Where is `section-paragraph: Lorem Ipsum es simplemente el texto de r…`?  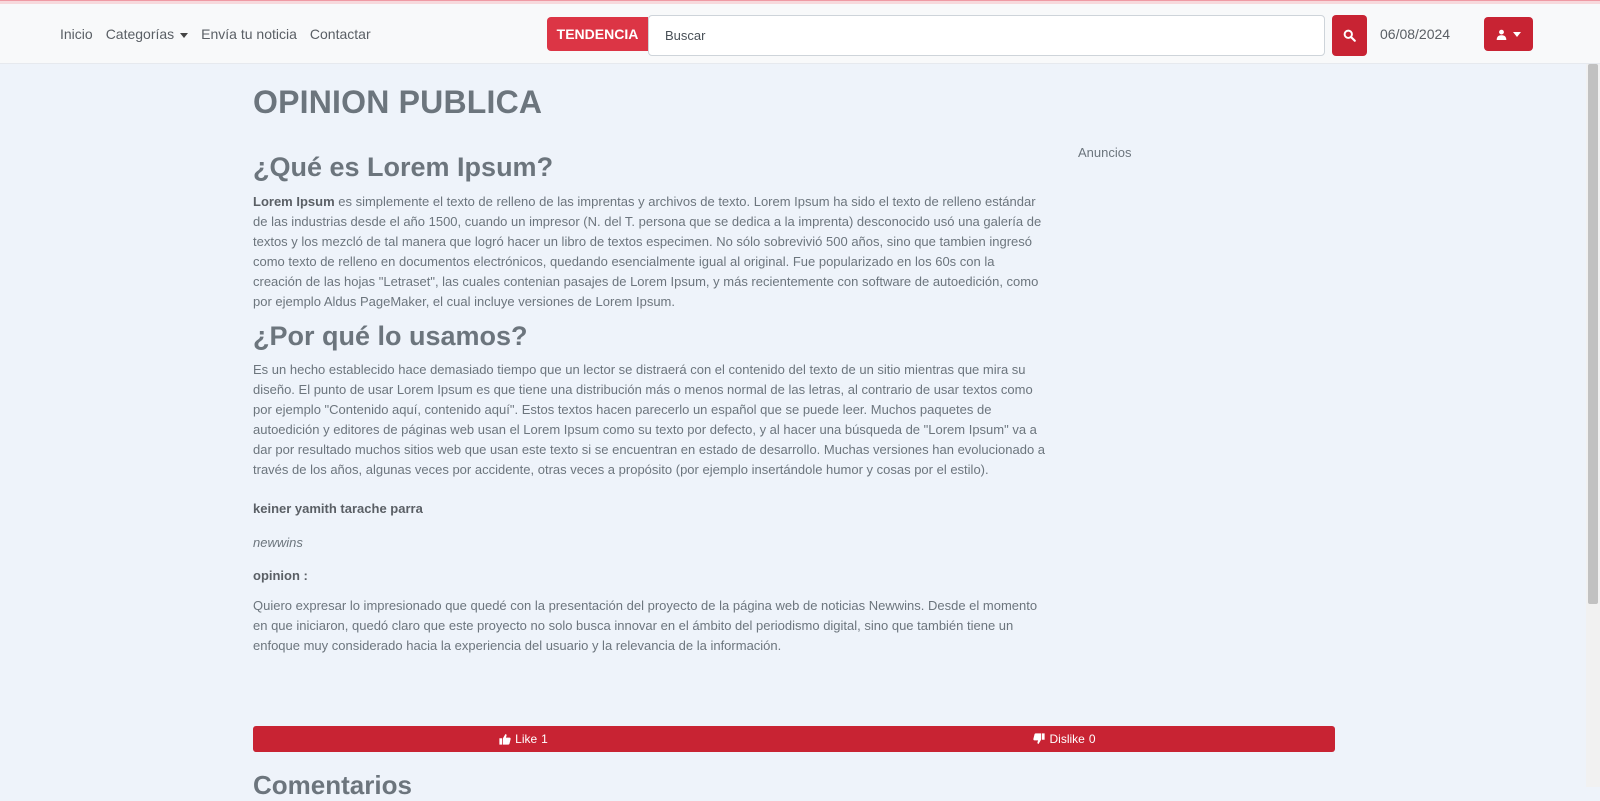
section-paragraph: Lorem Ipsum es simplemente el texto de r… is located at coordinates (657, 252).